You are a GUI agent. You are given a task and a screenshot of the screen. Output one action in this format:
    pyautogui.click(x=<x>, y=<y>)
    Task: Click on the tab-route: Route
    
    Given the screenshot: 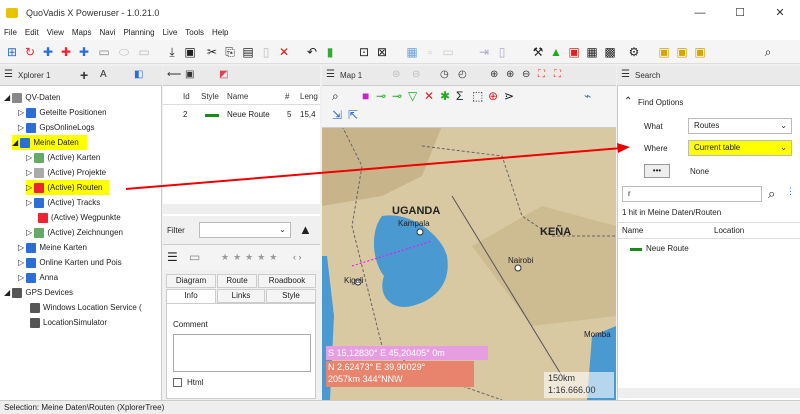 What is the action you would take?
    pyautogui.click(x=237, y=281)
    